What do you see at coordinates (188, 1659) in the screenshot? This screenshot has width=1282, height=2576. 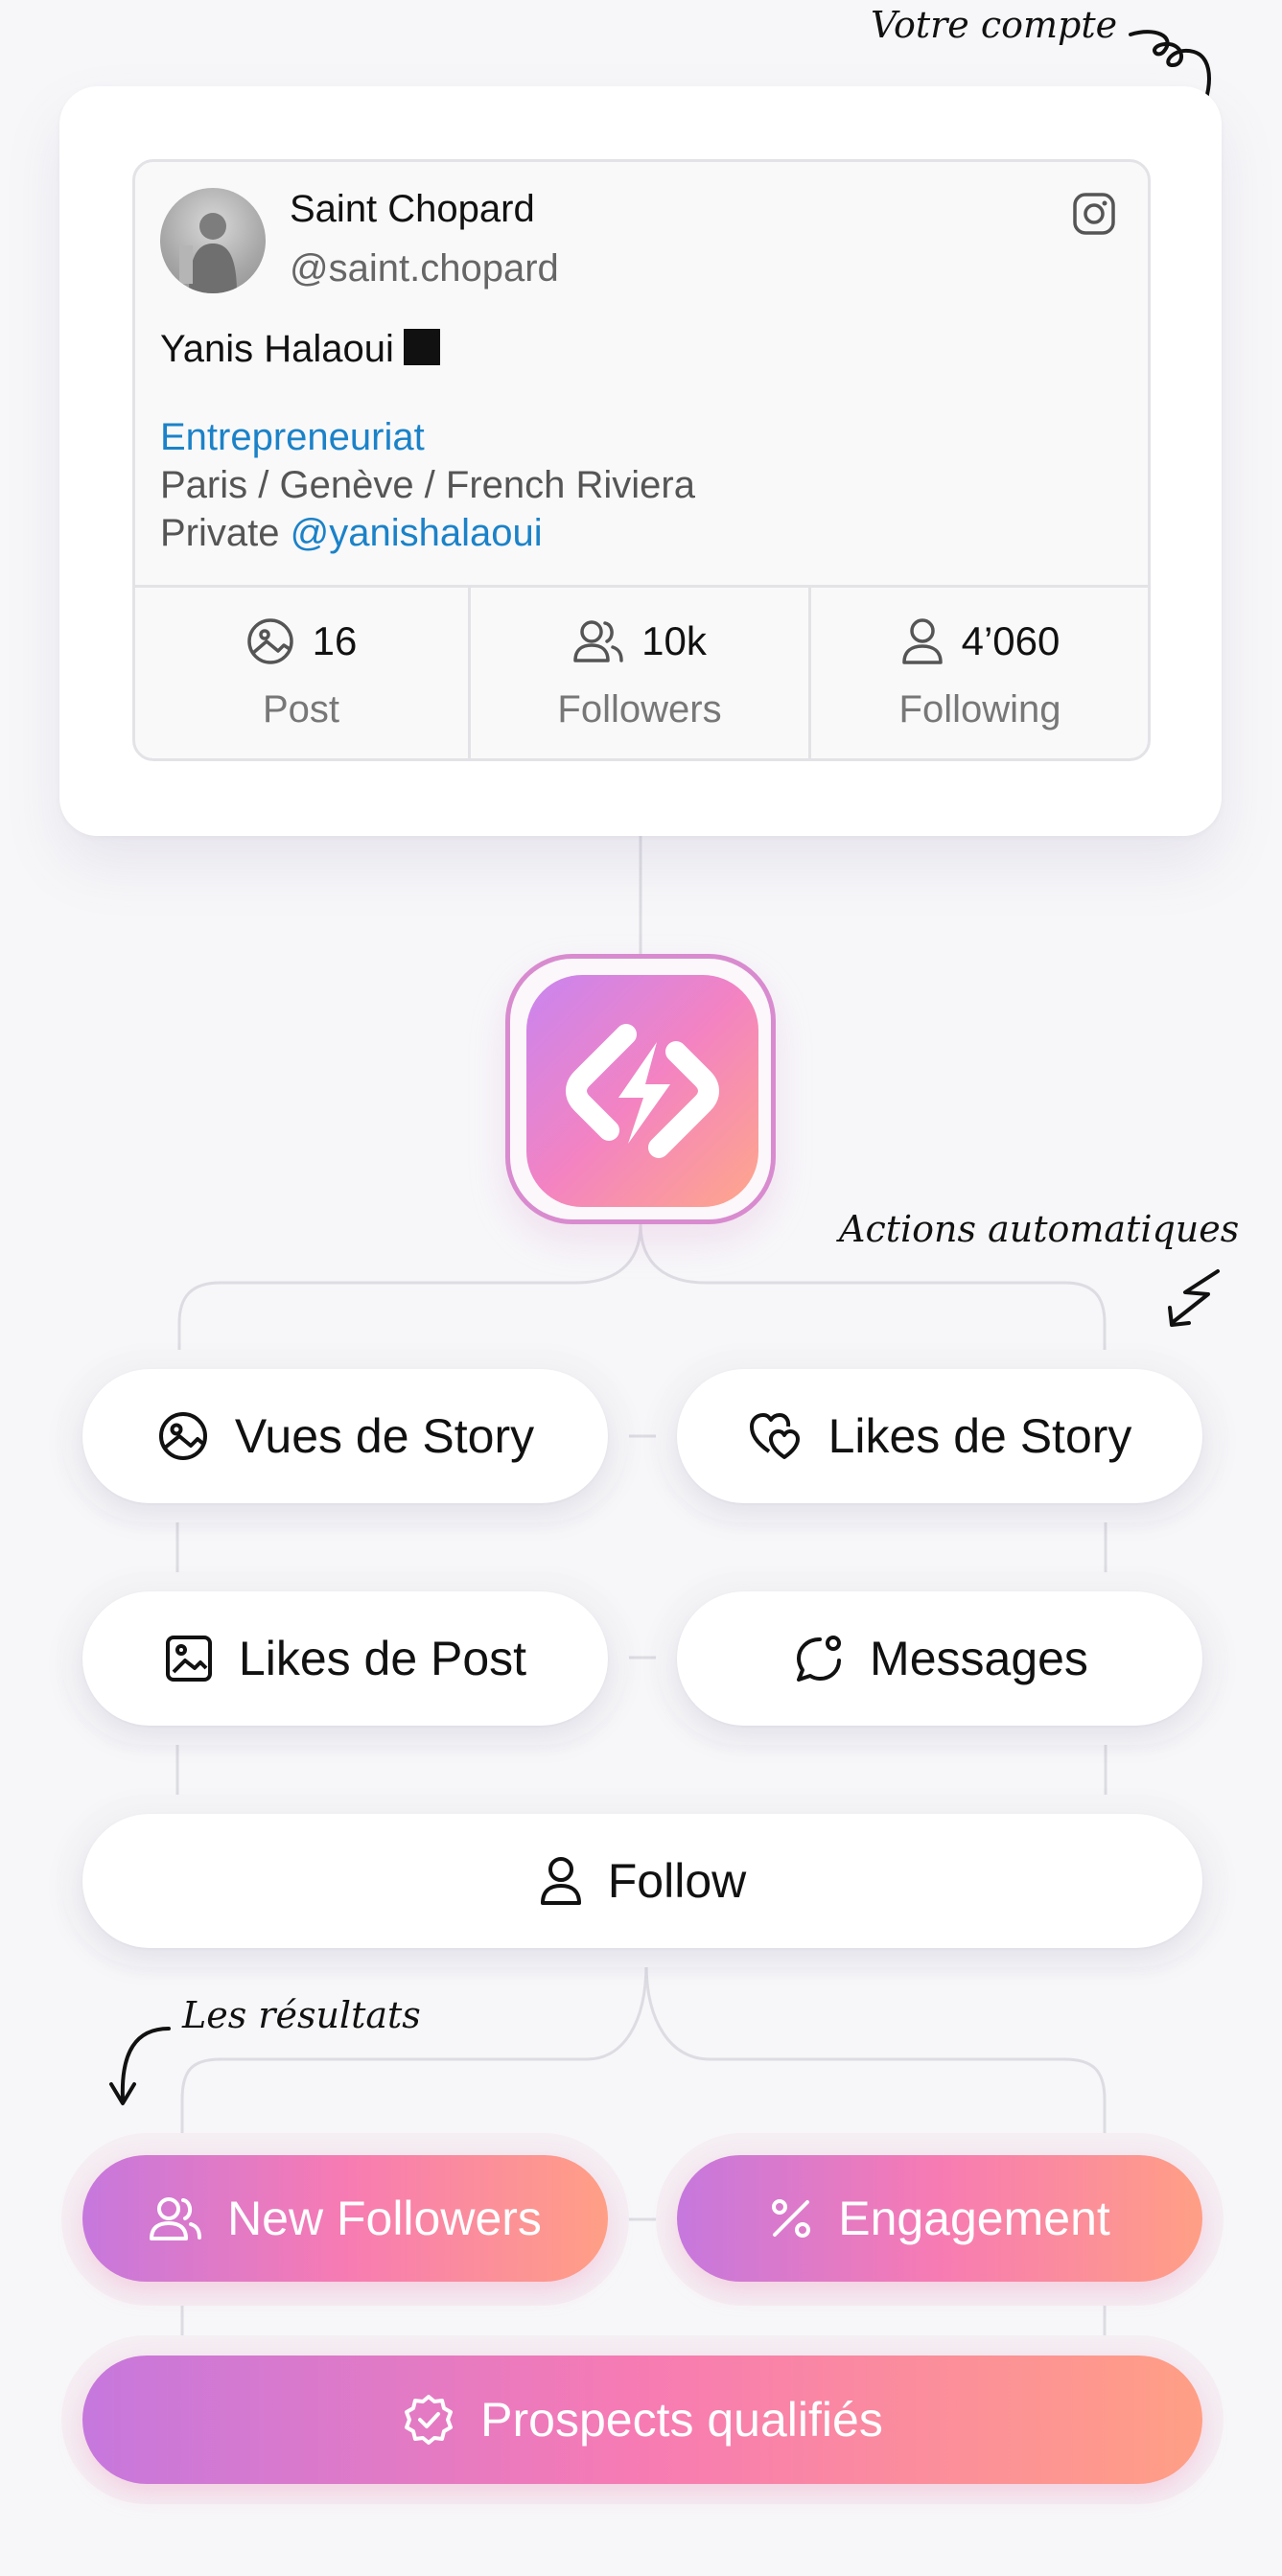 I see `image-frame-icon` at bounding box center [188, 1659].